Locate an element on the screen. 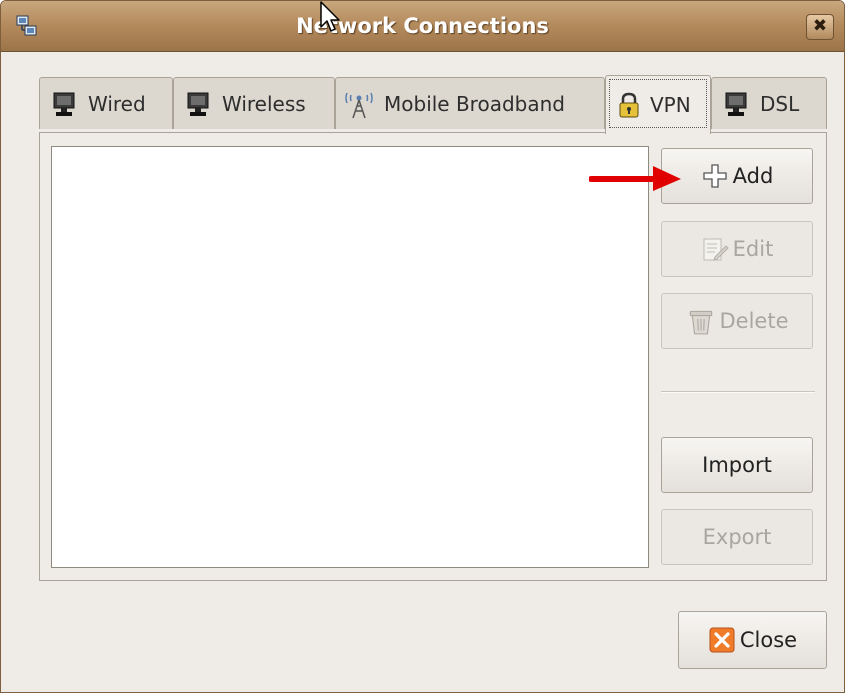 The height and width of the screenshot is (693, 845). tab-wired: Wired is located at coordinates (106, 103).